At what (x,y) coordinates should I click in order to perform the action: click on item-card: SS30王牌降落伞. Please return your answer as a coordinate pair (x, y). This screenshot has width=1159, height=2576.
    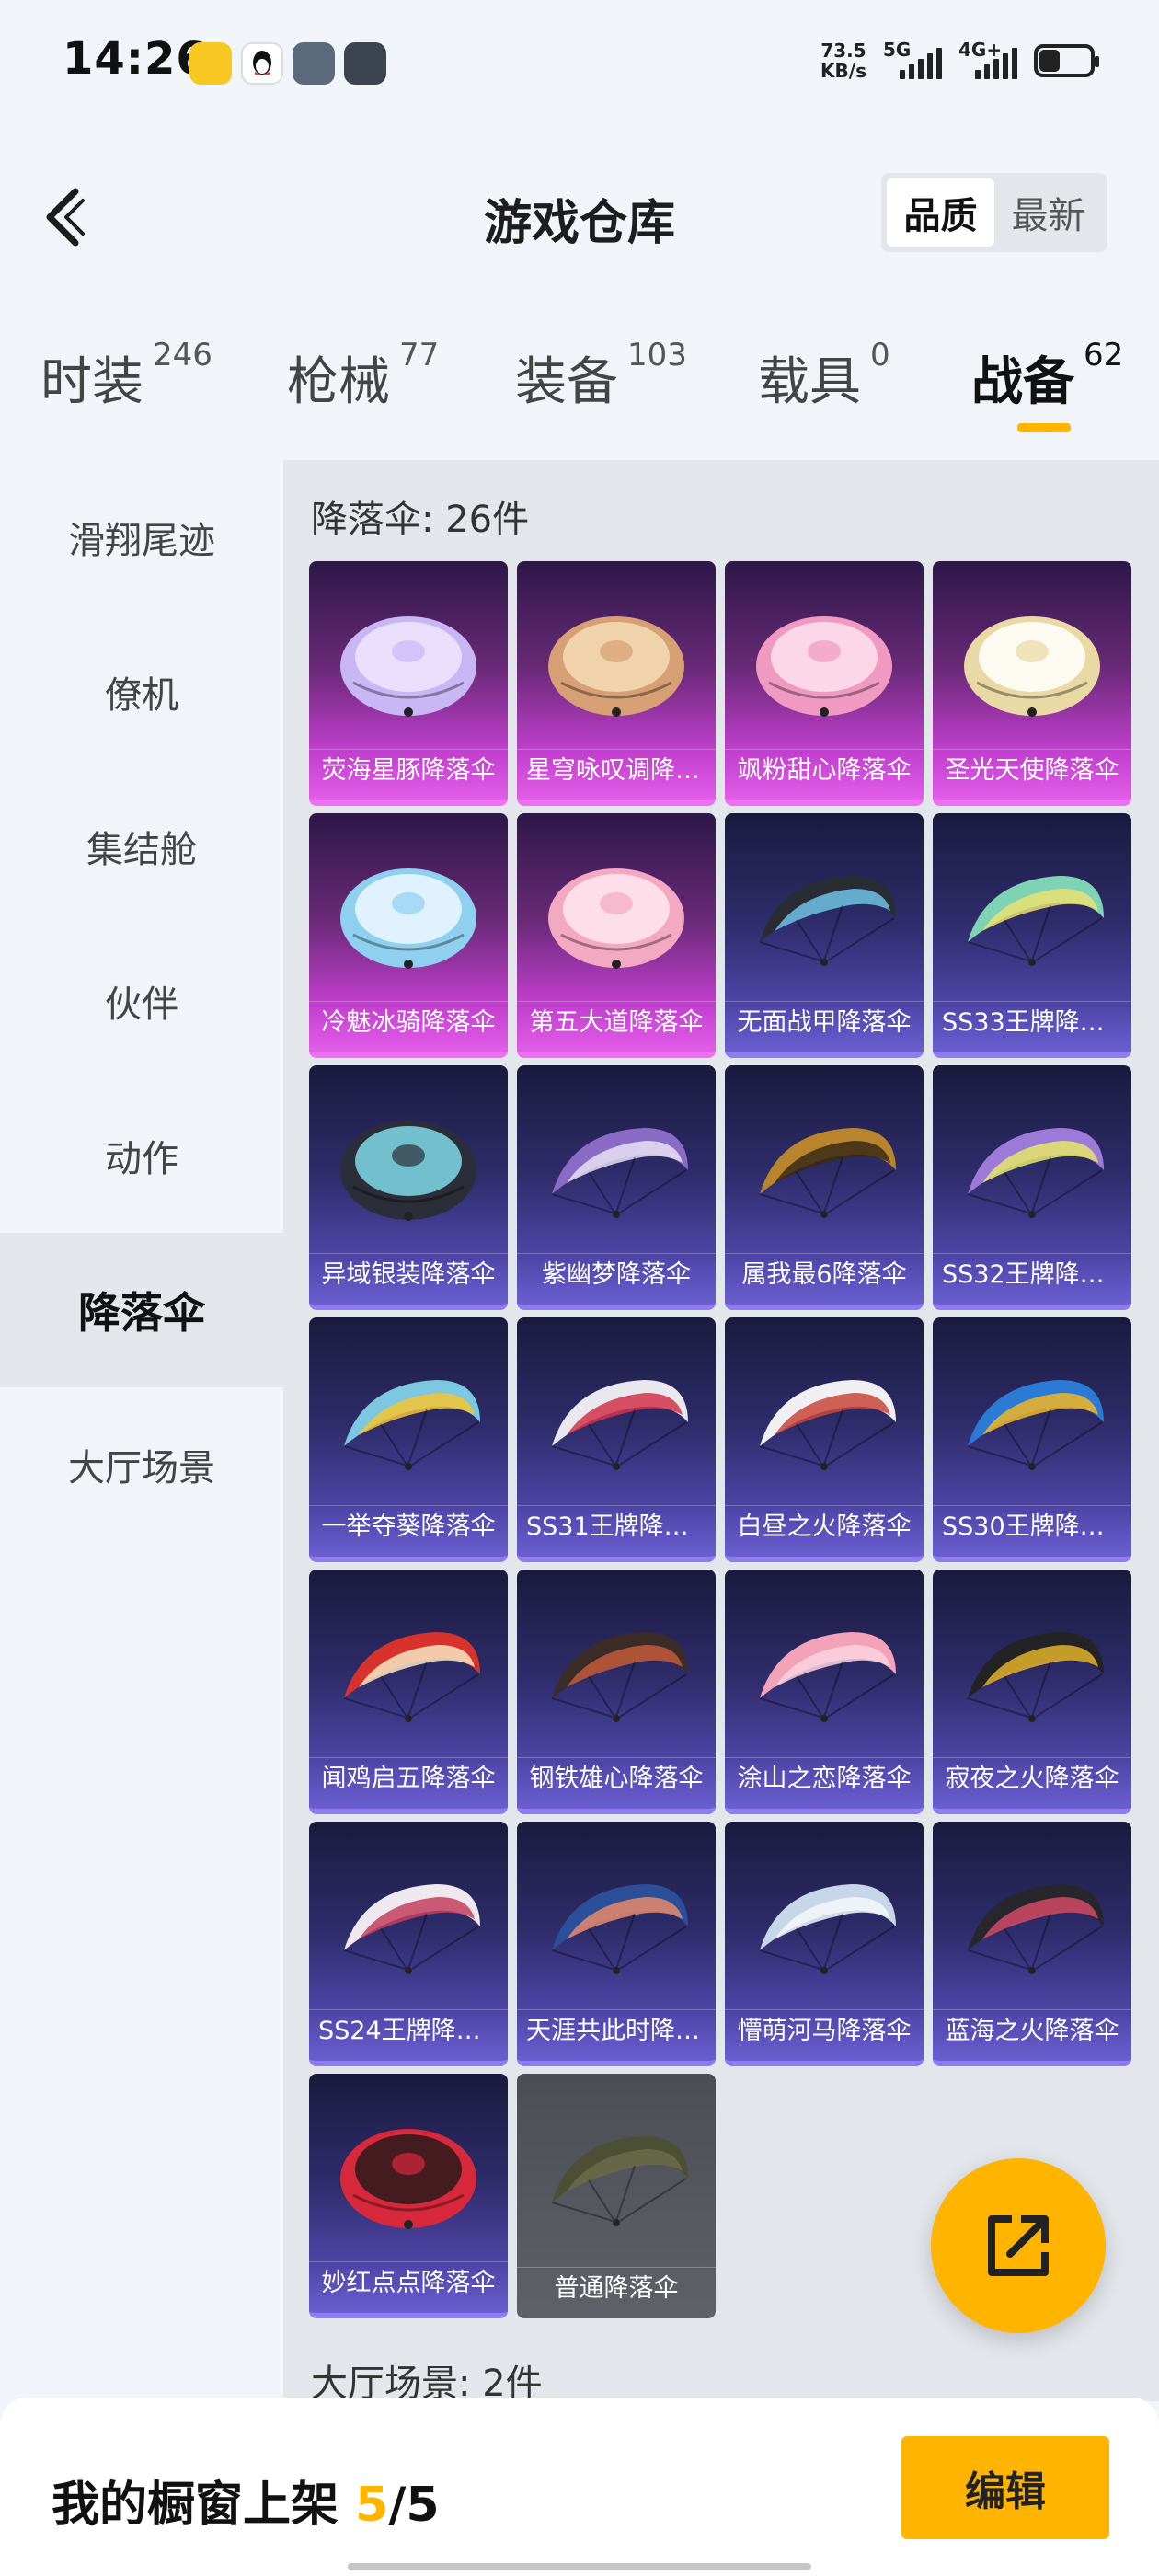
    Looking at the image, I should click on (1032, 1439).